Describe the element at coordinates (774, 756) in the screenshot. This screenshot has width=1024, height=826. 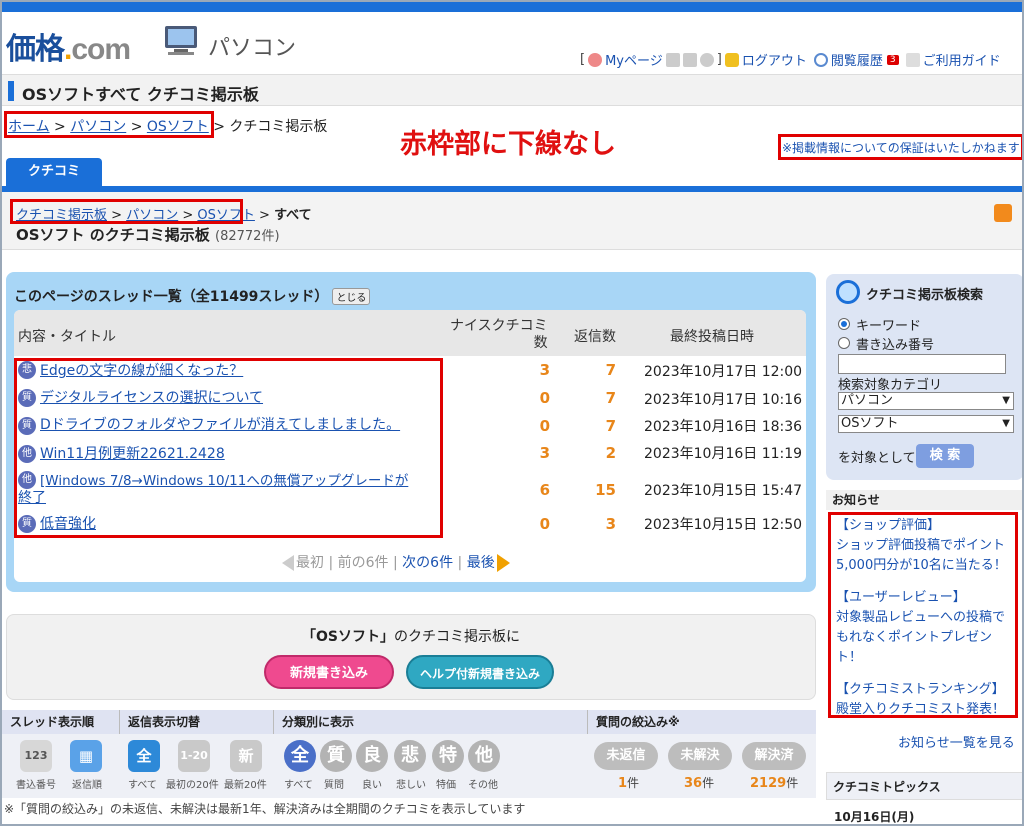
I see `filter-resolved-button: 解決済` at that location.